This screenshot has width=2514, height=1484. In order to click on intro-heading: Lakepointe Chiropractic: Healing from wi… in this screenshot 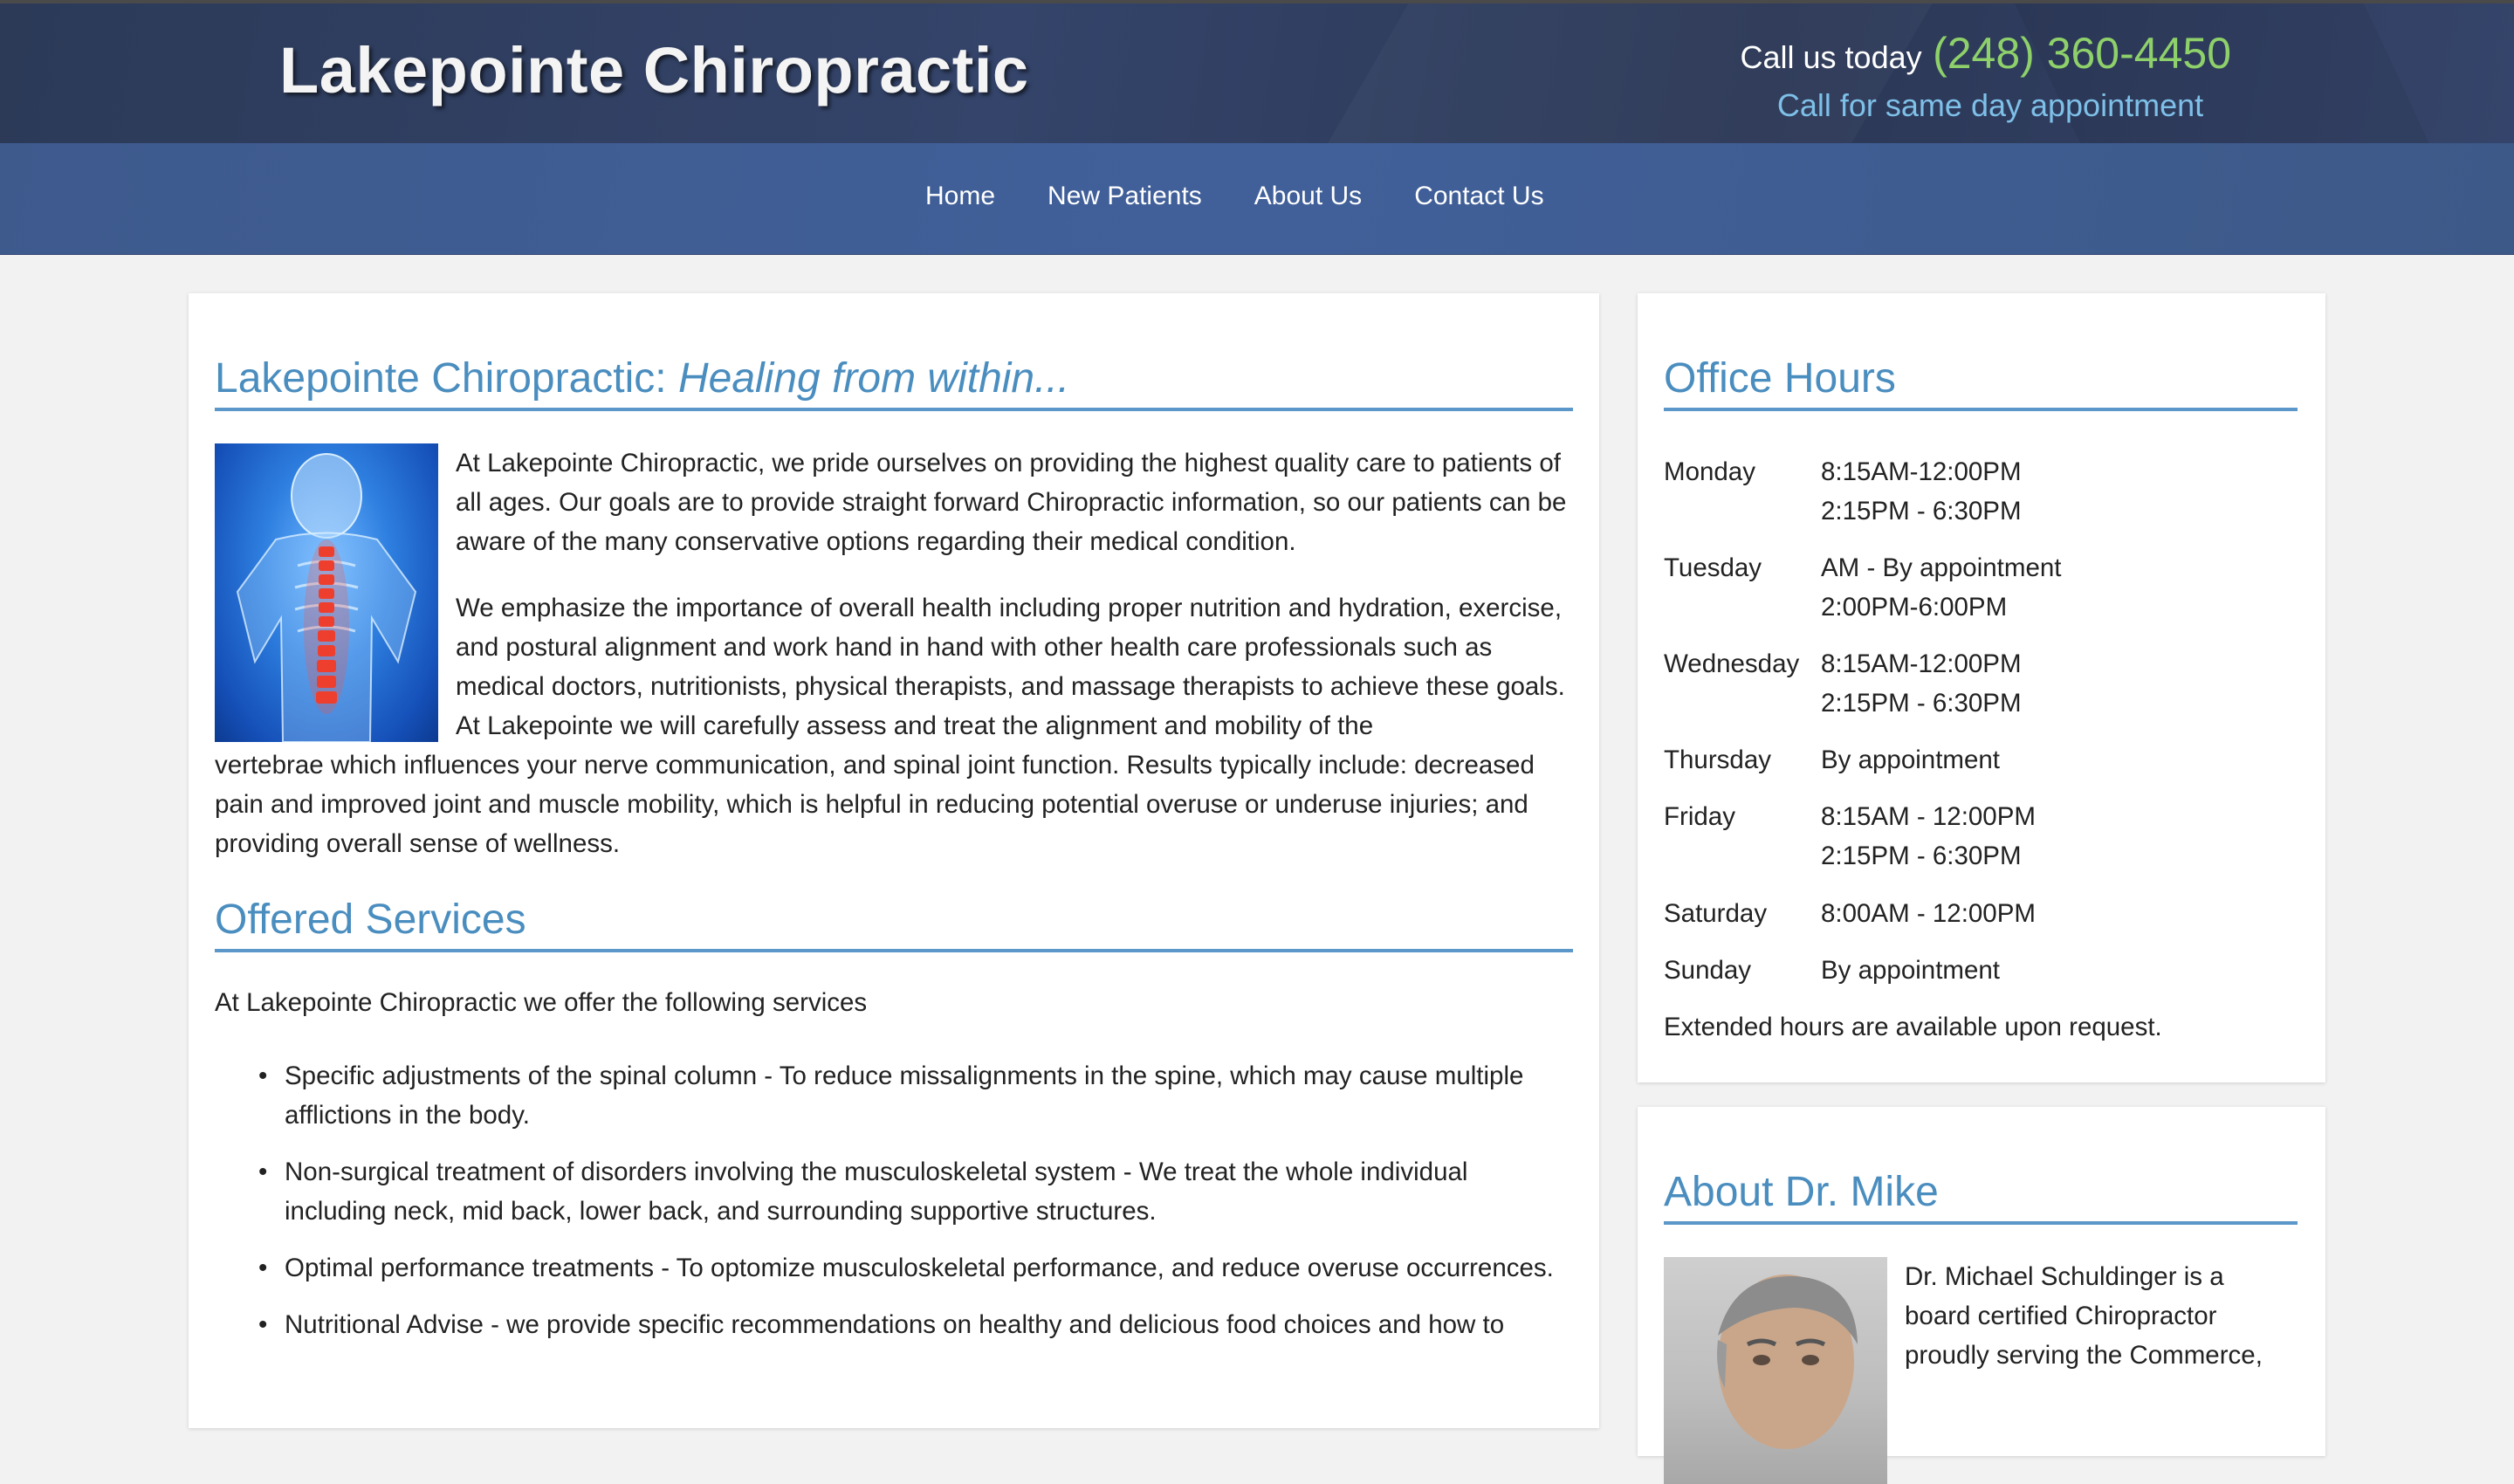, I will do `click(894, 383)`.